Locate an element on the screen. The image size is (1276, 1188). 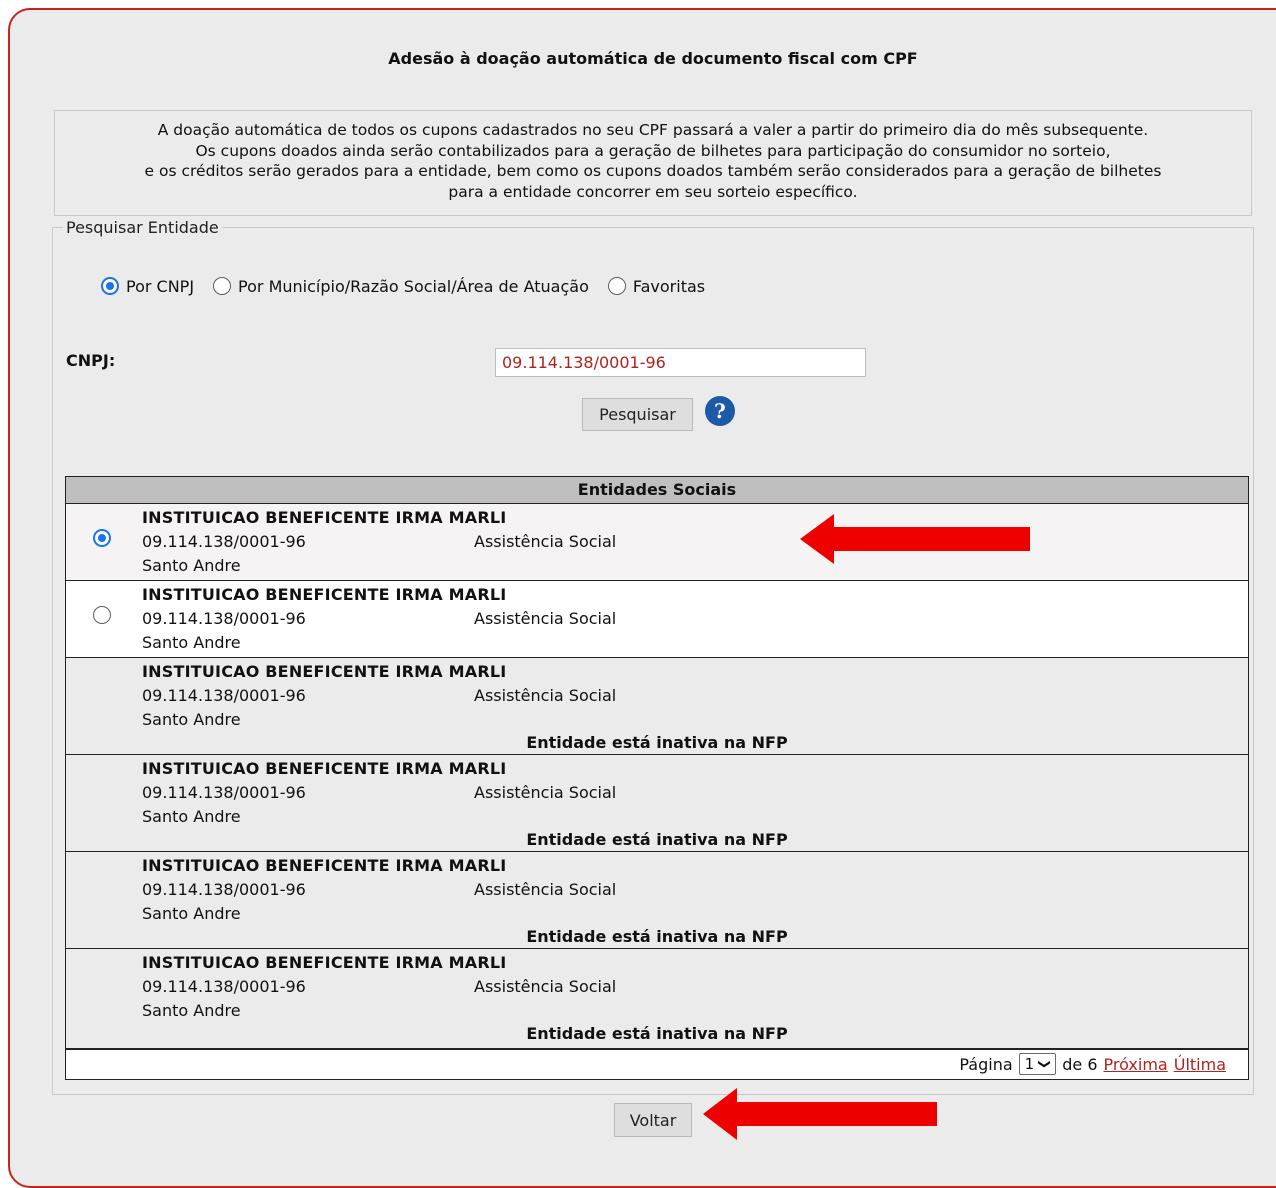
search-legend: Pesquisar Entidade is located at coordinates (142, 227).